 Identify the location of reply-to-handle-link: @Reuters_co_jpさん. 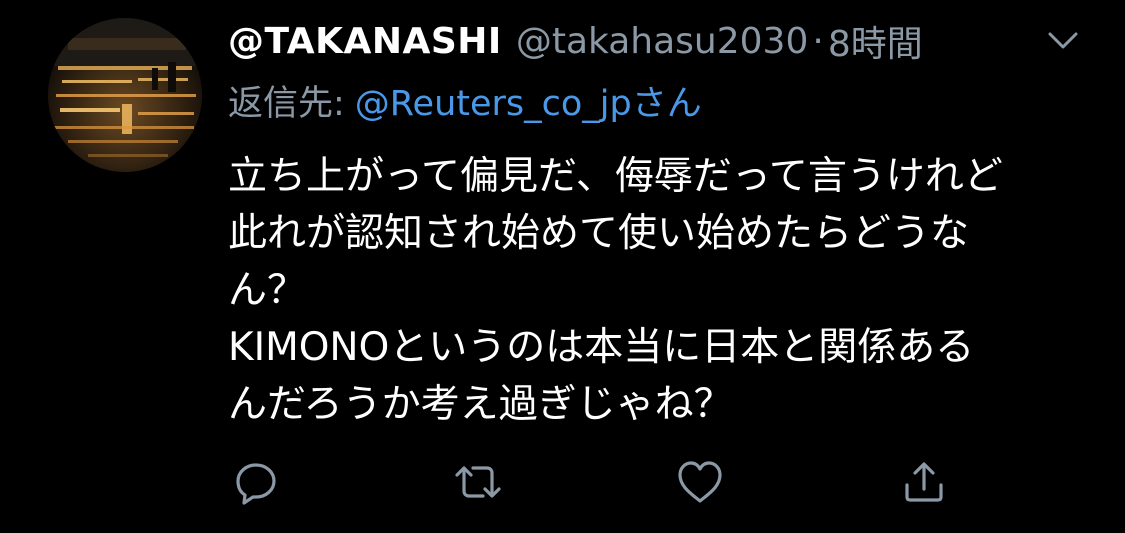
(528, 100).